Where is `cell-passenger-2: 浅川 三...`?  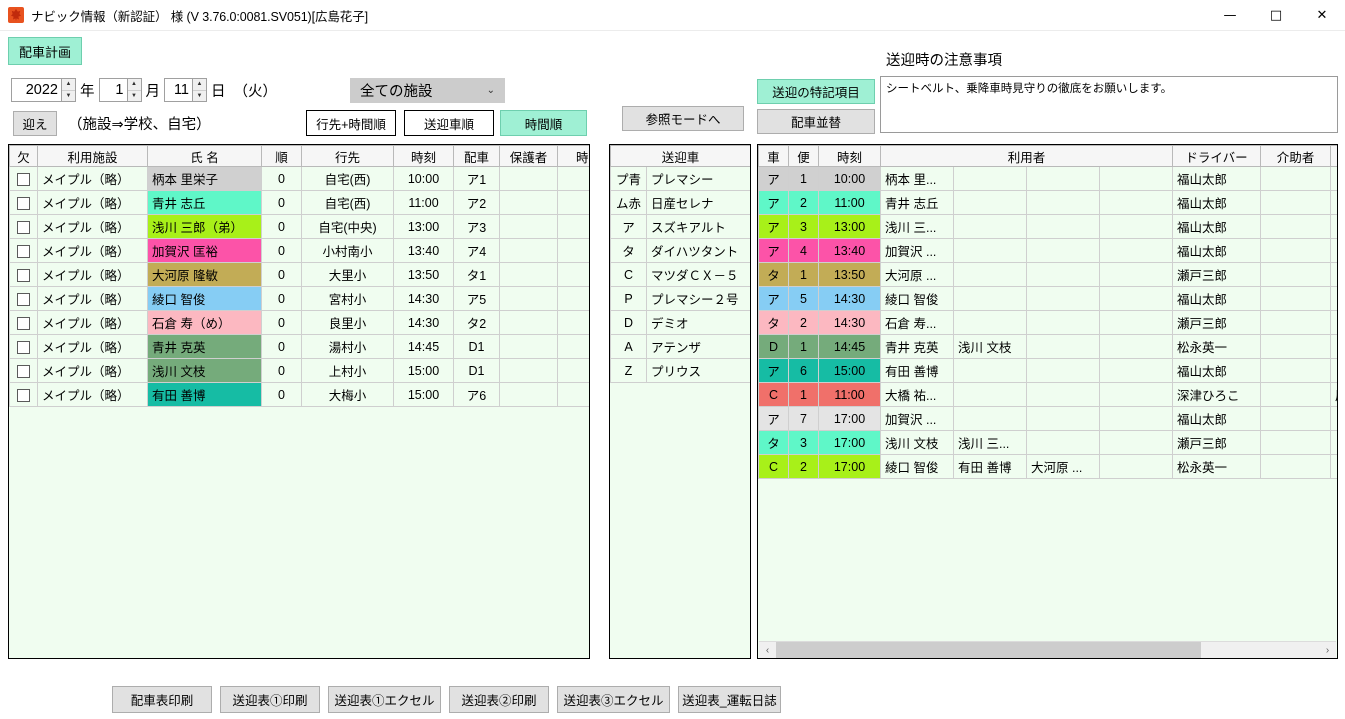
cell-passenger-2: 浅川 三... is located at coordinates (990, 442).